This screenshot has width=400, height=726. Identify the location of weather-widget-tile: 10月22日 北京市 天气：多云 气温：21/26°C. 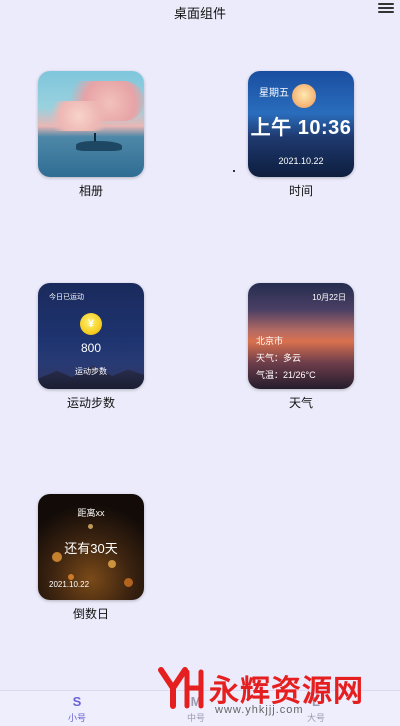
(301, 336).